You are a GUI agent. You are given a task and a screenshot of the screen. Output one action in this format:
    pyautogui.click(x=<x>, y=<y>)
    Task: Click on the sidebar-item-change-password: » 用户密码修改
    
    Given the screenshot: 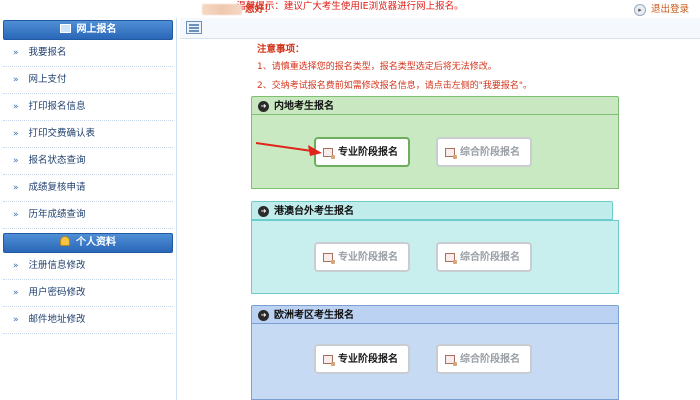 What is the action you would take?
    pyautogui.click(x=88, y=293)
    